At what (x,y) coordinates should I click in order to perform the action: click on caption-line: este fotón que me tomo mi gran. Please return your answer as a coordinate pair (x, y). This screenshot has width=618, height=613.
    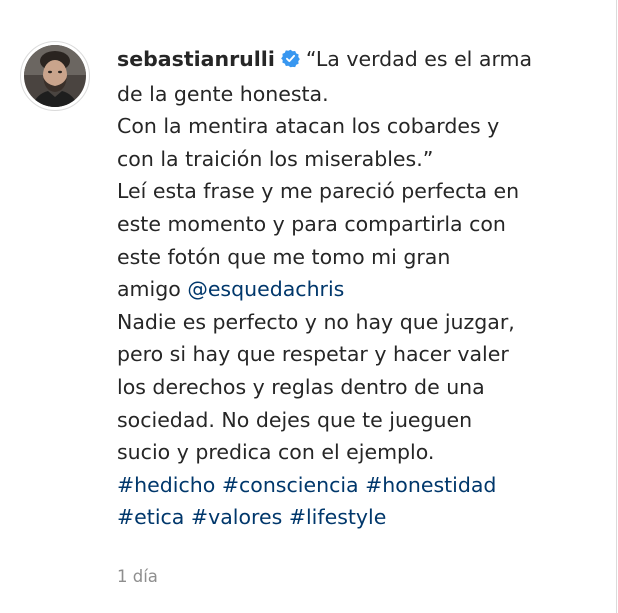
    Looking at the image, I should click on (284, 256).